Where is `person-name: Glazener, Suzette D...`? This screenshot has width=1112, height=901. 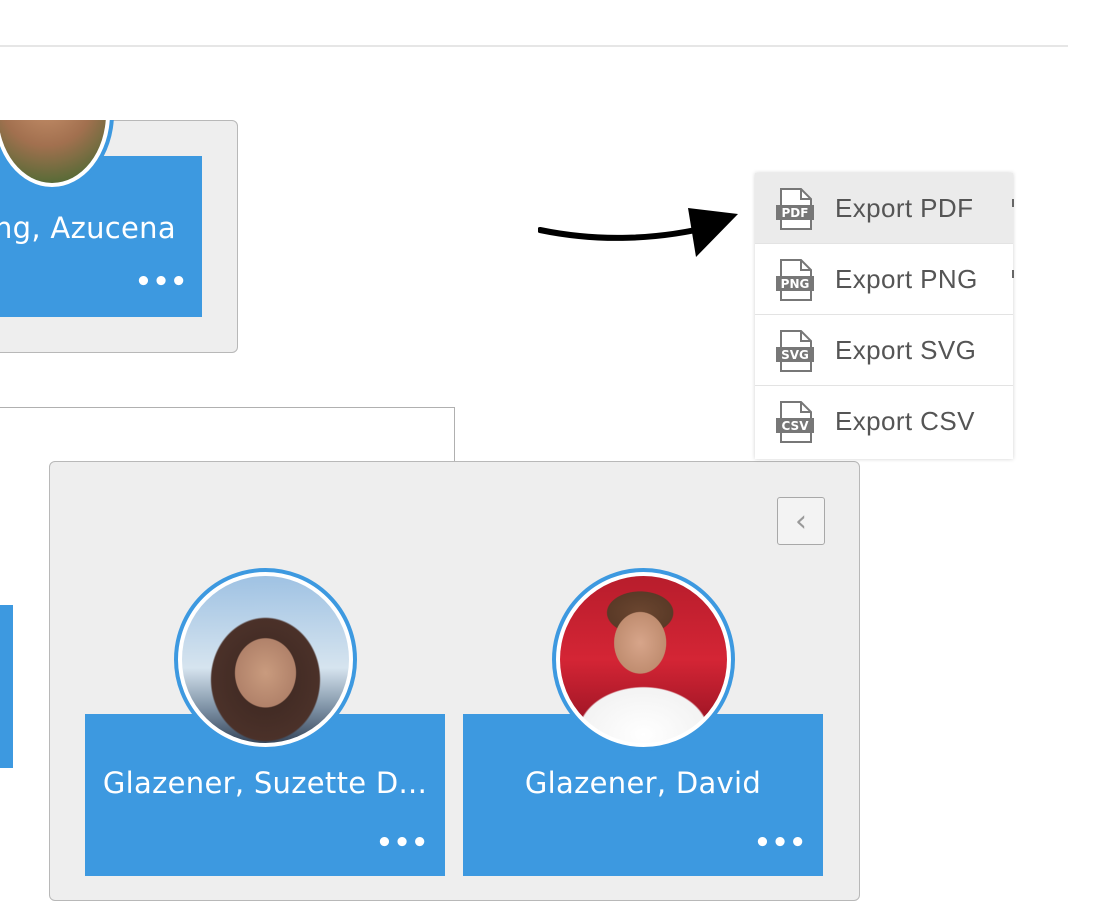 person-name: Glazener, Suzette D... is located at coordinates (265, 783).